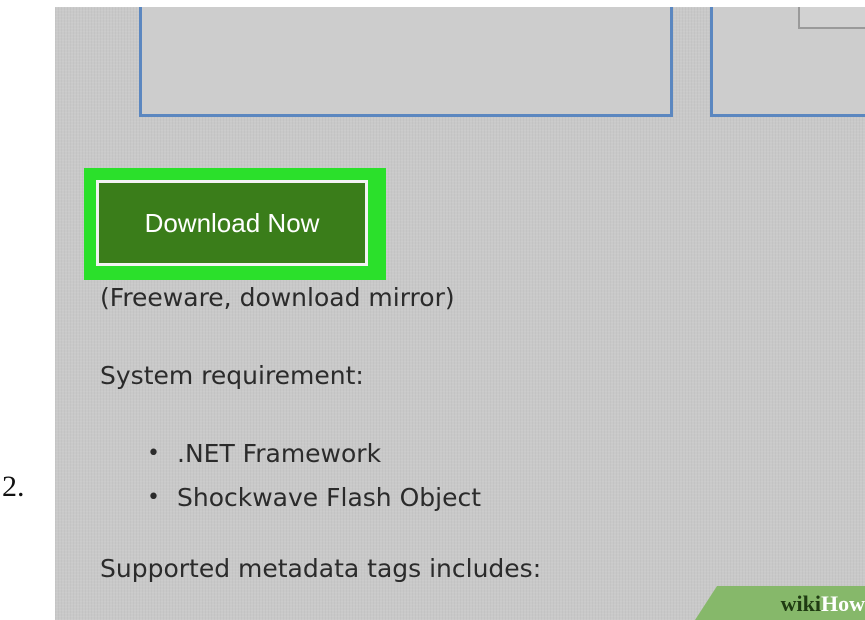  I want to click on requirement-label: .NET Framework, so click(279, 453).